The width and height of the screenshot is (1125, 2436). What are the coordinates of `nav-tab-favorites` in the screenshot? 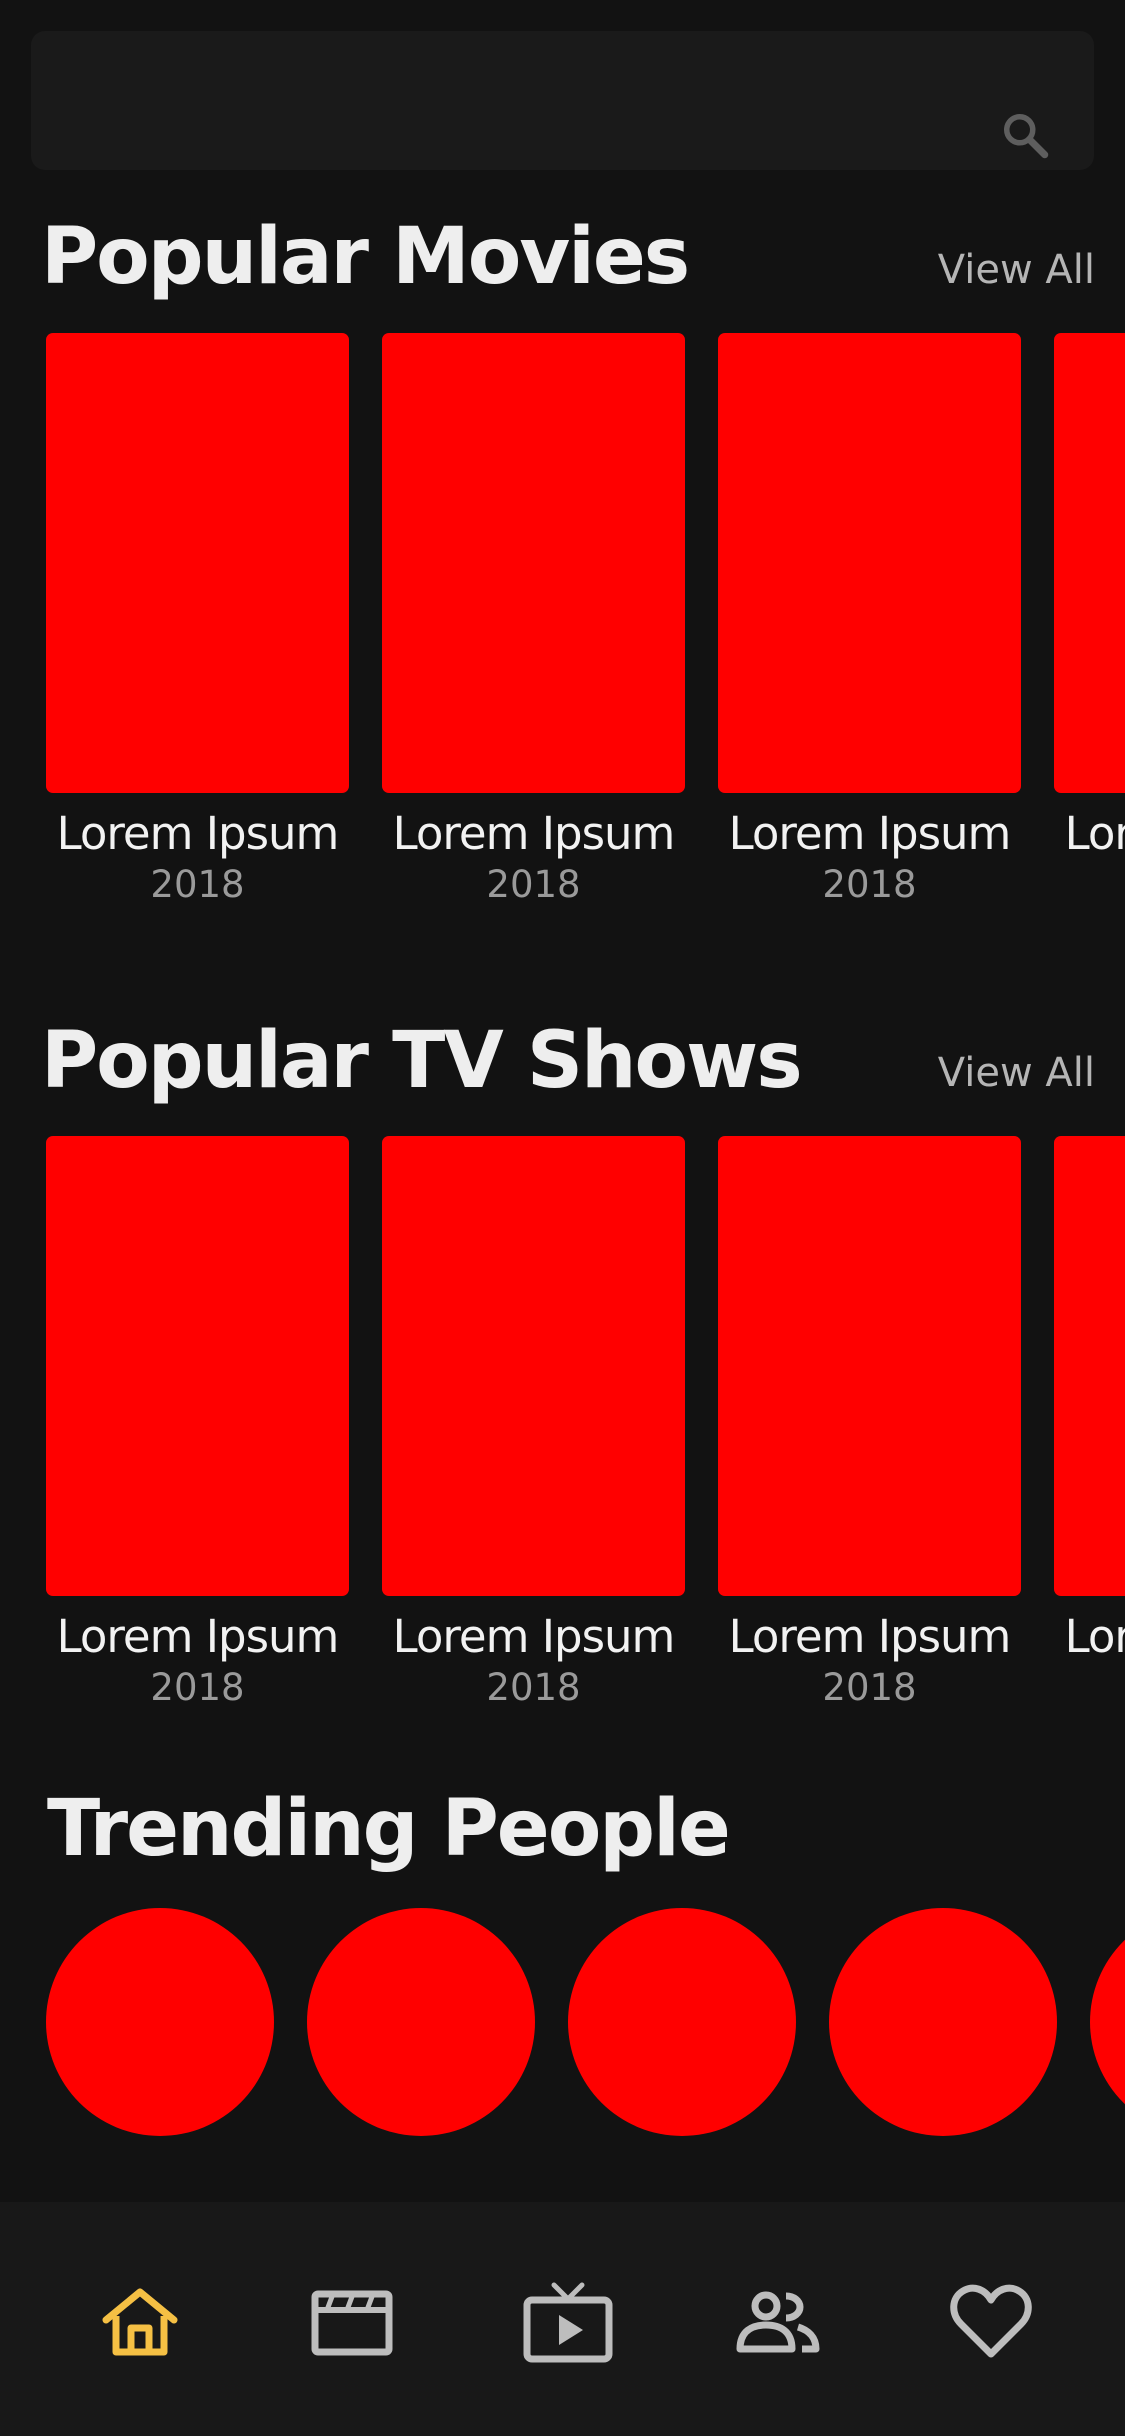 It's located at (991, 2322).